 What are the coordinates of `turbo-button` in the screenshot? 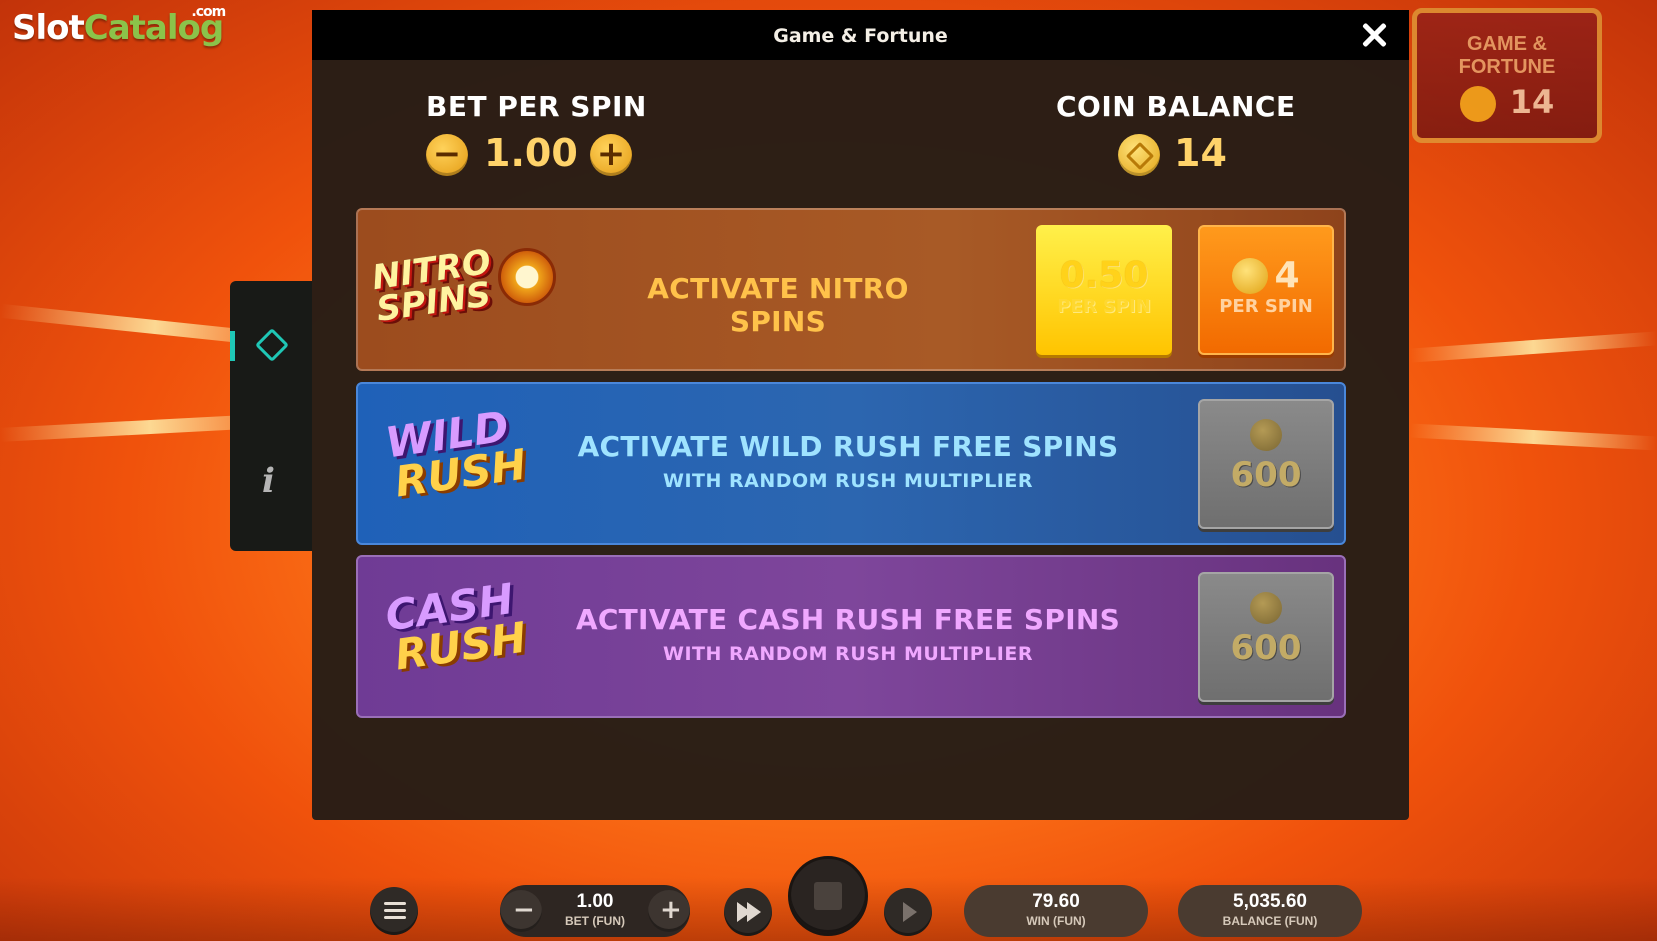 It's located at (748, 912).